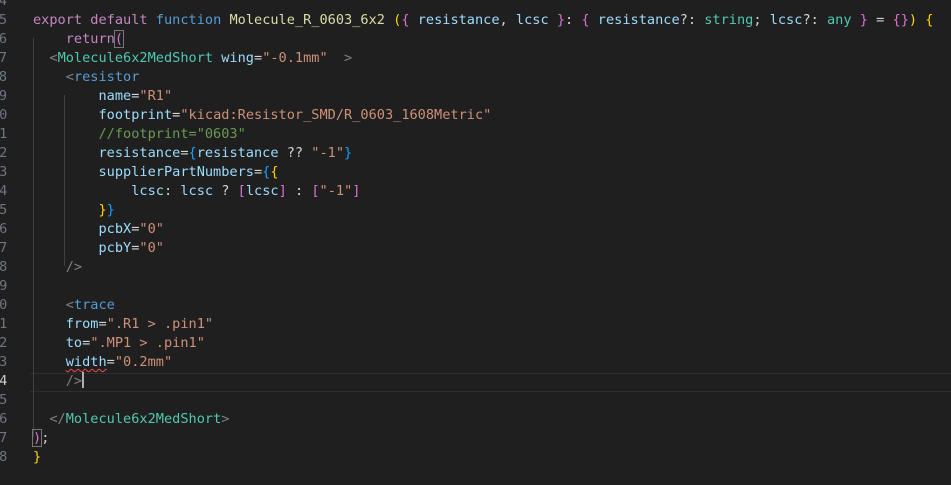 The height and width of the screenshot is (485, 951). What do you see at coordinates (119, 39) in the screenshot?
I see `code-token: (` at bounding box center [119, 39].